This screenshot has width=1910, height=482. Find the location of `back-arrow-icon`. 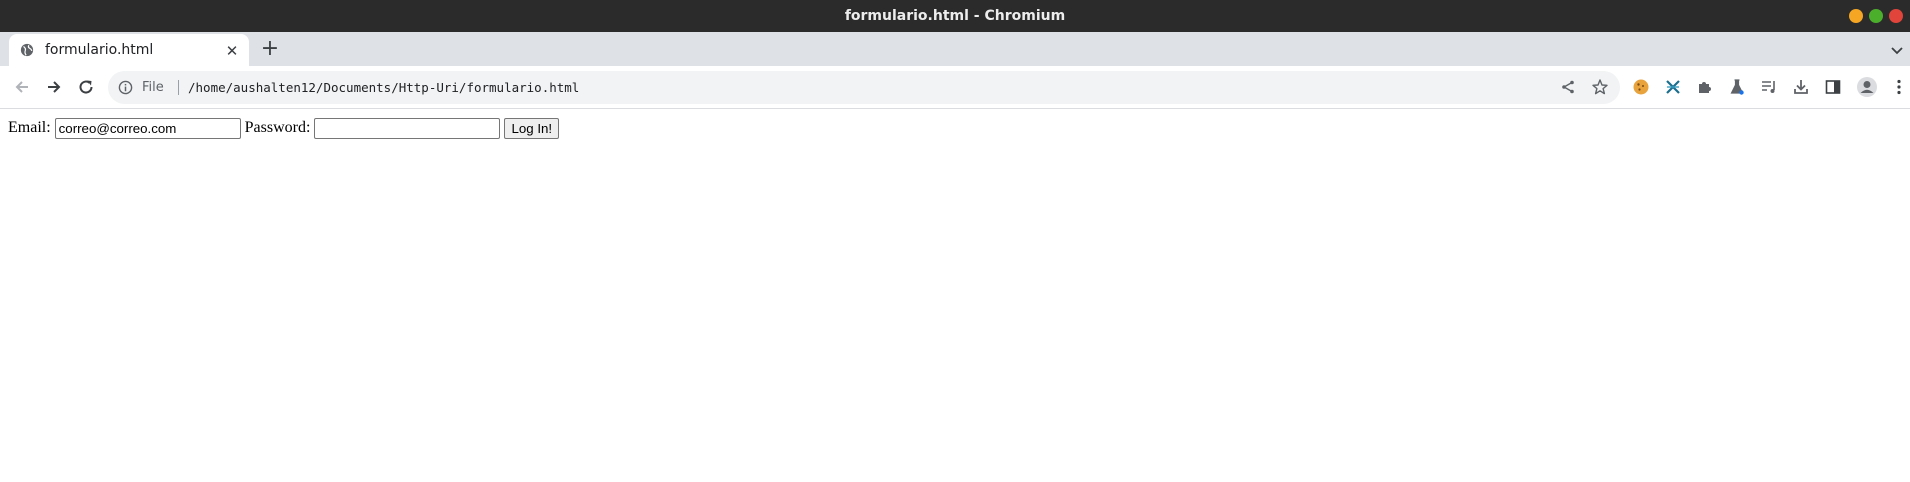

back-arrow-icon is located at coordinates (22, 87).